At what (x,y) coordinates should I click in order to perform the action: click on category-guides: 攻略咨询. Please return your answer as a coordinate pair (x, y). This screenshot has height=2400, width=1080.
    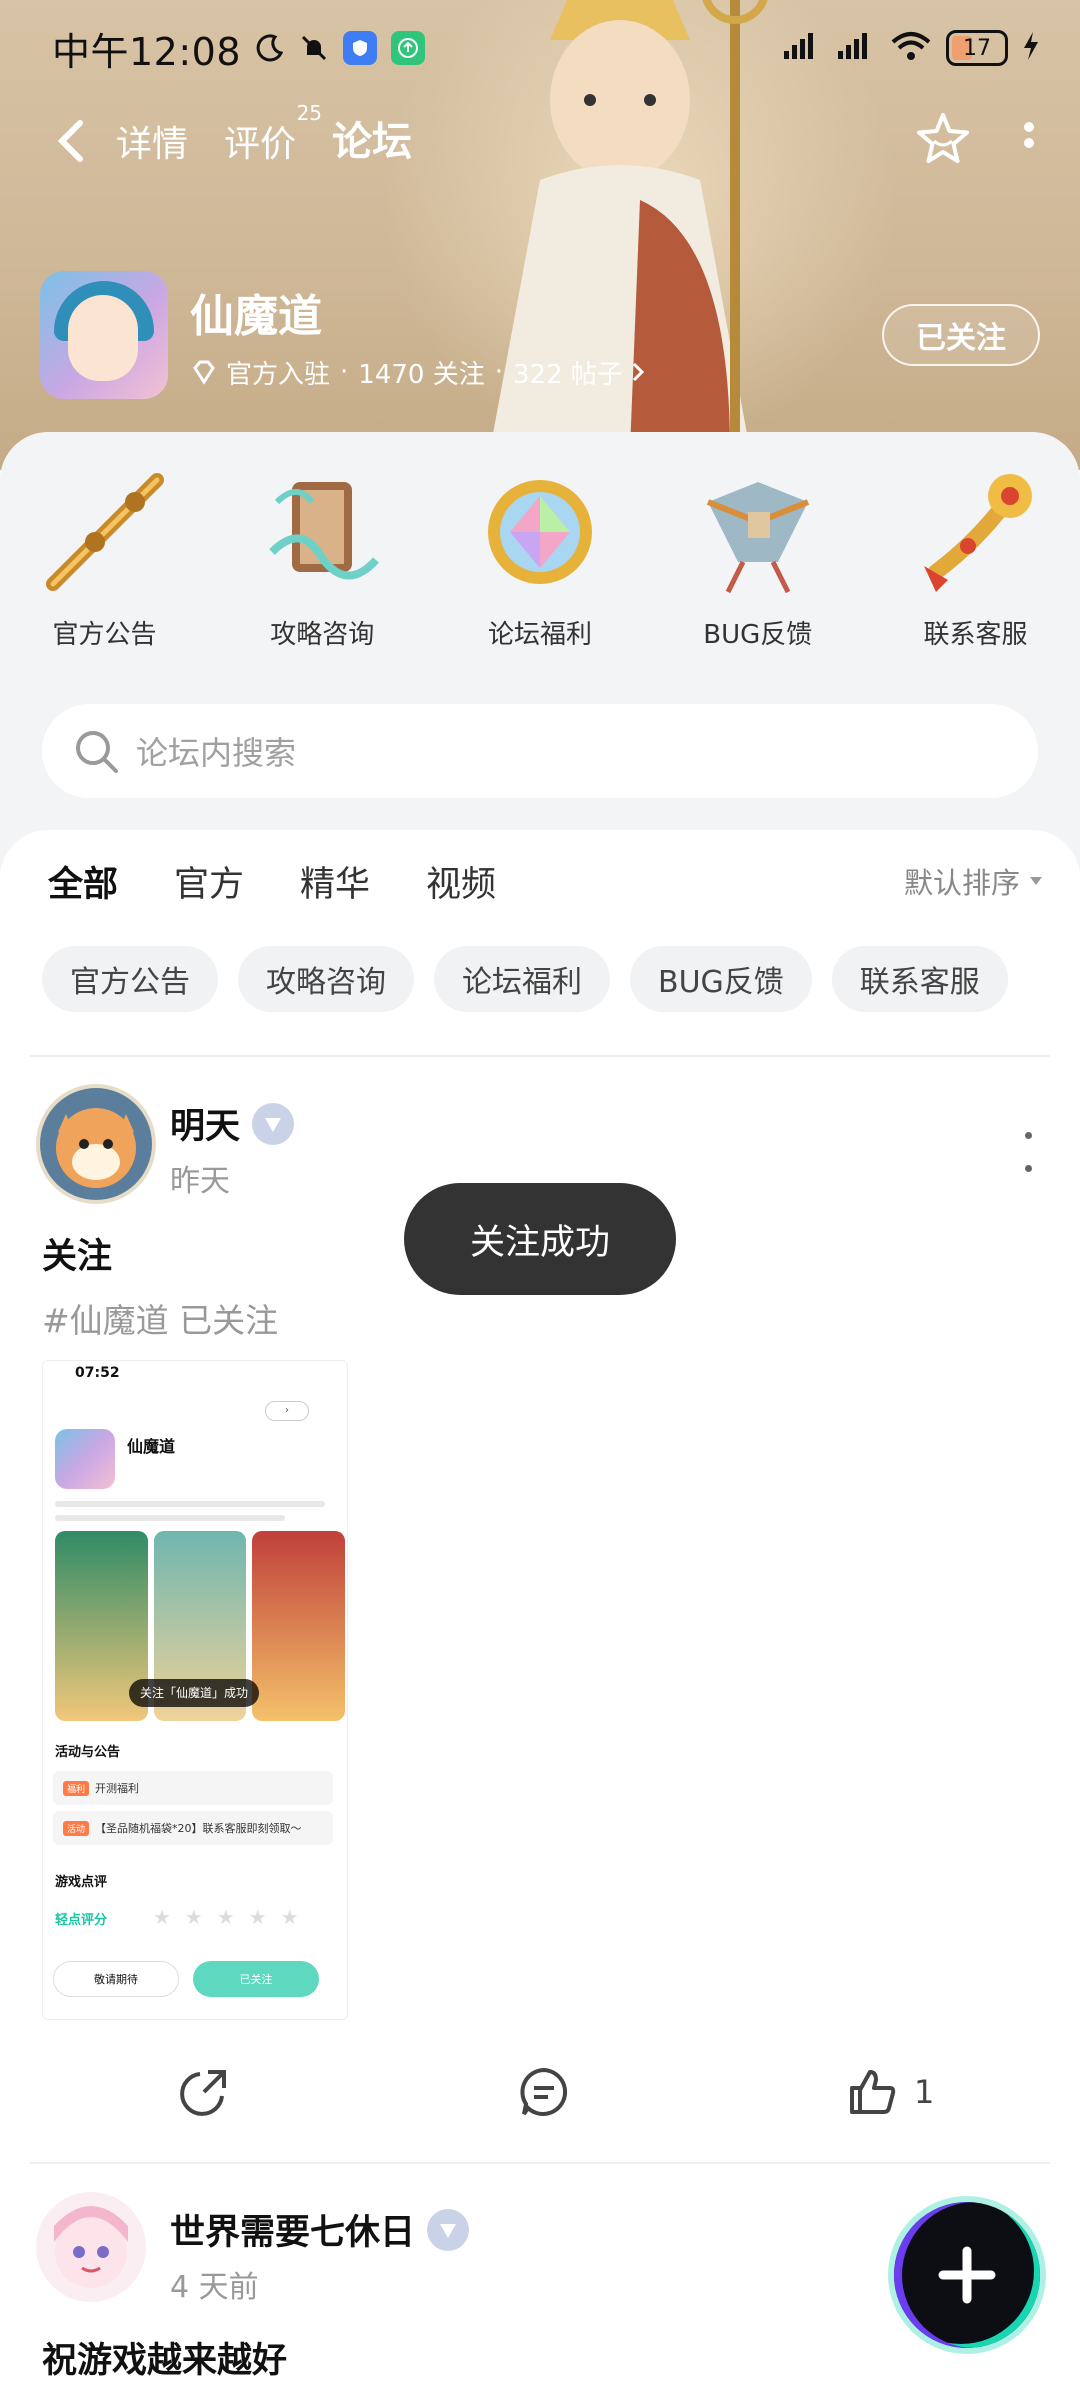
    Looking at the image, I should click on (322, 556).